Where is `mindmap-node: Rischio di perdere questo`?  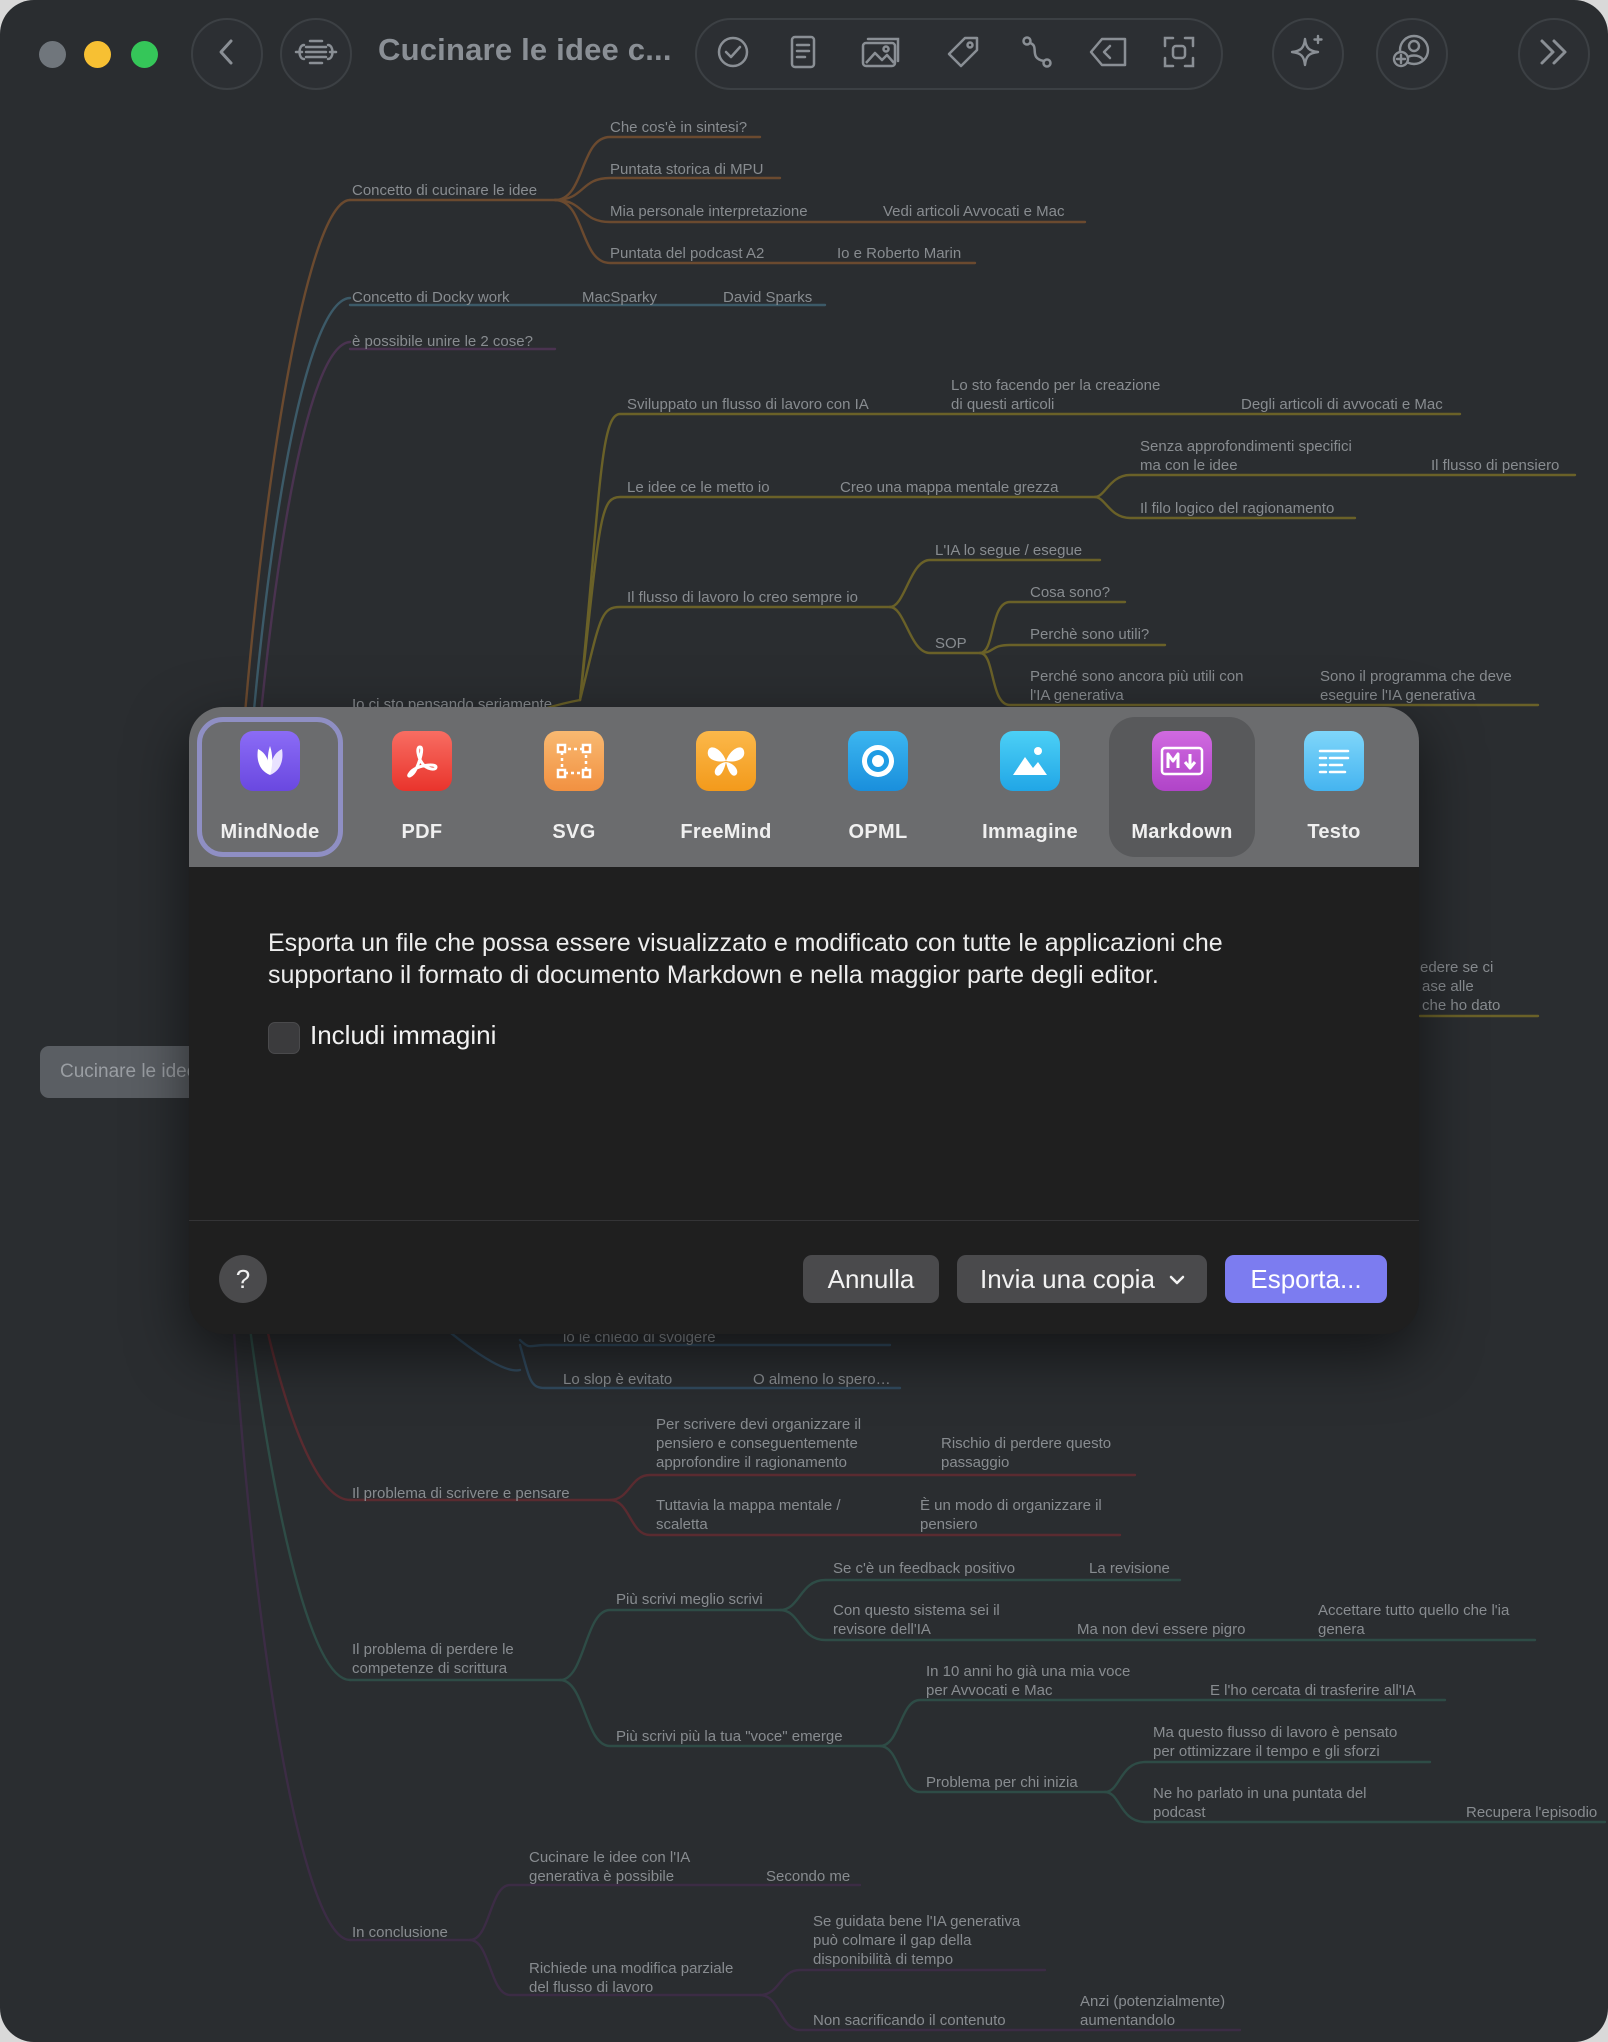 mindmap-node: Rischio di perdere questo is located at coordinates (1026, 1443).